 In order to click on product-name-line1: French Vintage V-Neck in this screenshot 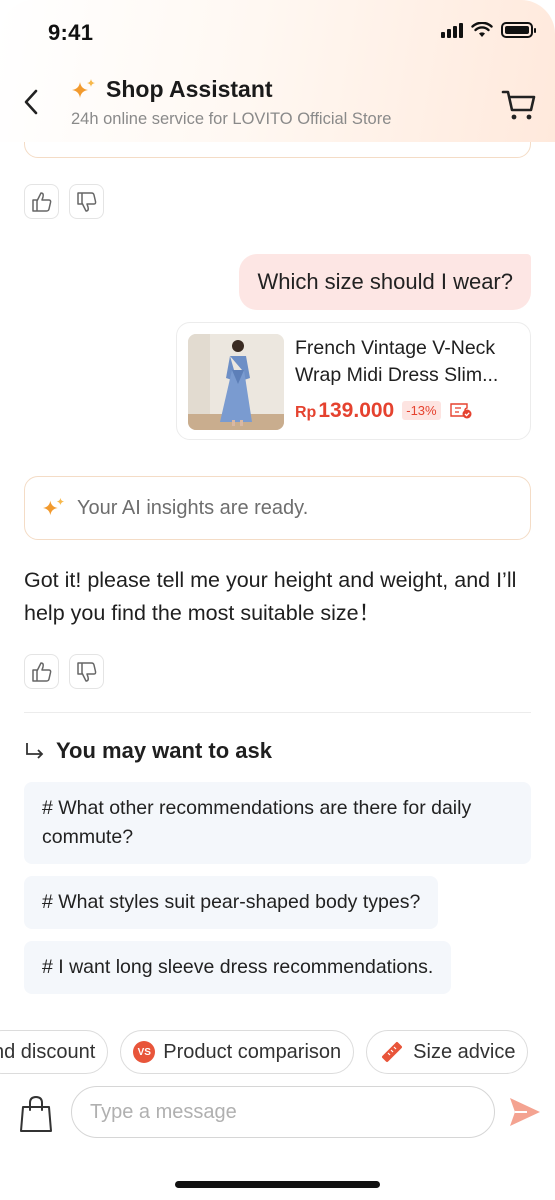, I will do `click(395, 348)`.